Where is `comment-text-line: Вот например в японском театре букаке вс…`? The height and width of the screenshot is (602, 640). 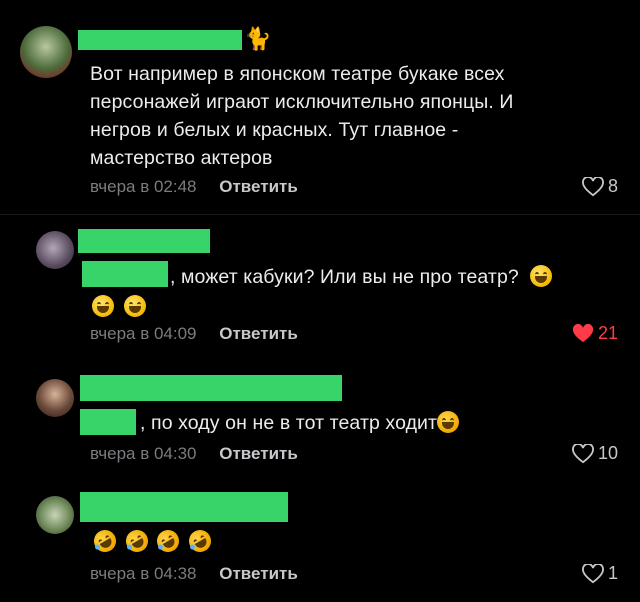 comment-text-line: Вот например в японском театре букаке вс… is located at coordinates (297, 74).